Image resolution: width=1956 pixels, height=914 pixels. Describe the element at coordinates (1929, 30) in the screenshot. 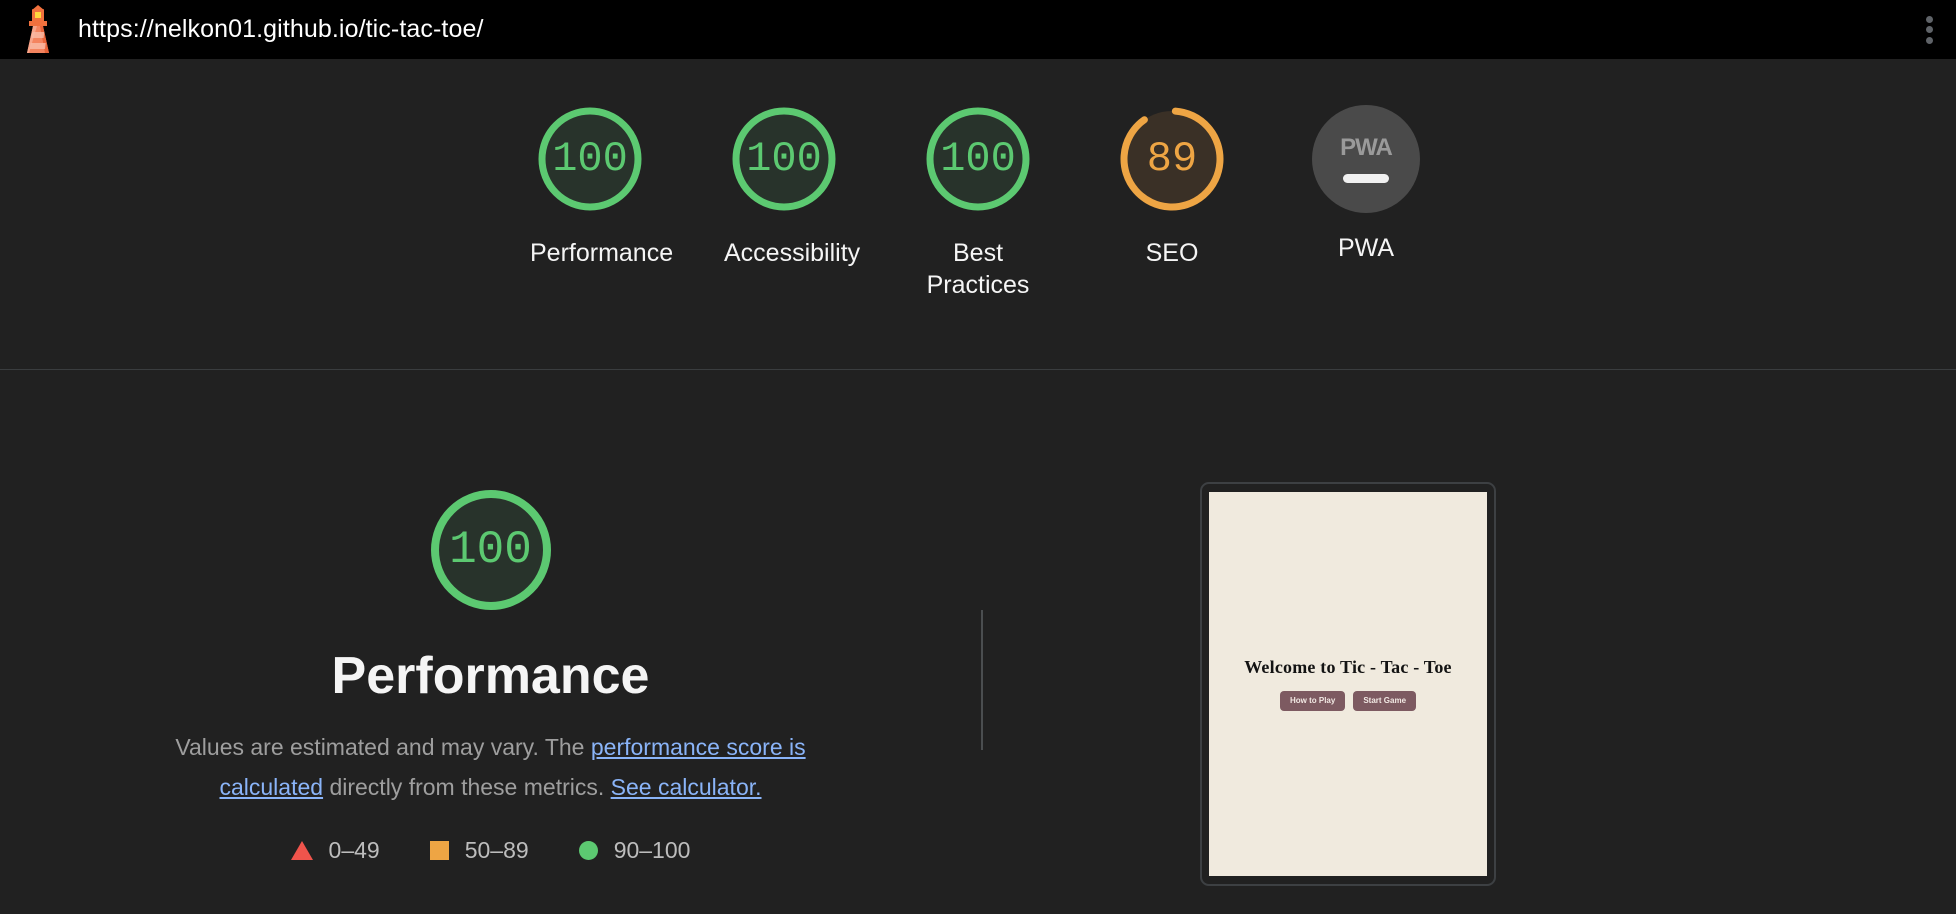

I see `kebab-menu-icon` at that location.